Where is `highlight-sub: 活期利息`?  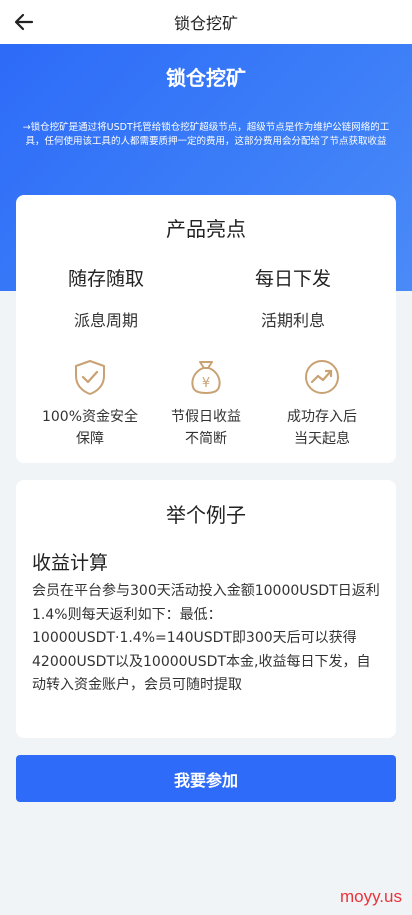
highlight-sub: 活期利息 is located at coordinates (292, 320).